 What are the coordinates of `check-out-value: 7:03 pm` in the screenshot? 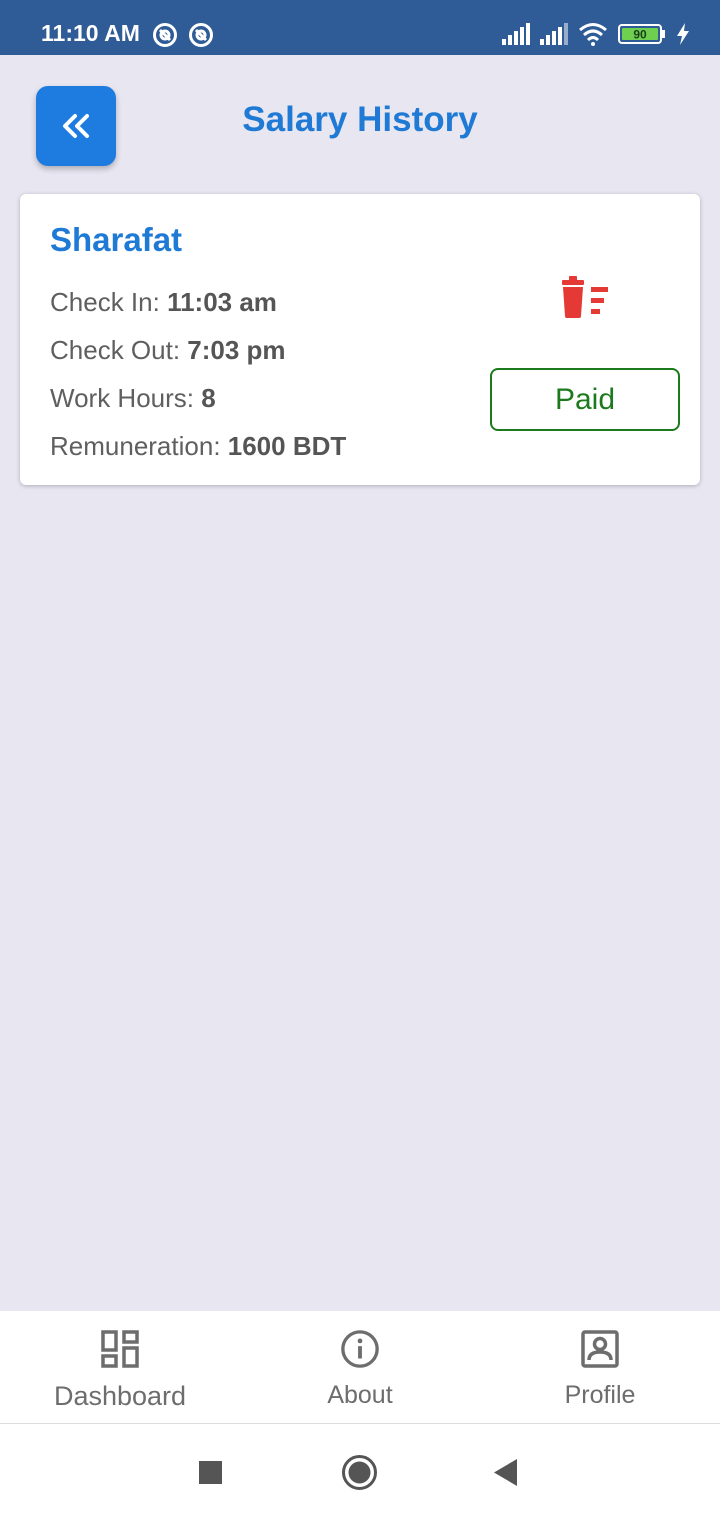 It's located at (236, 350).